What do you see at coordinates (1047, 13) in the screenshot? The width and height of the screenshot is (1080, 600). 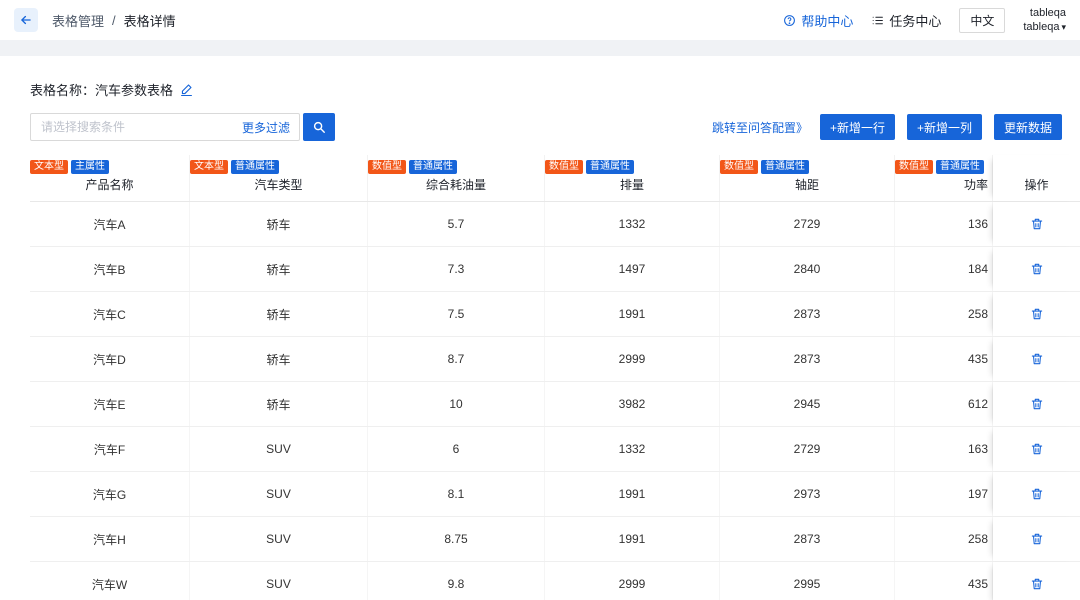 I see `org-name: tableqa` at bounding box center [1047, 13].